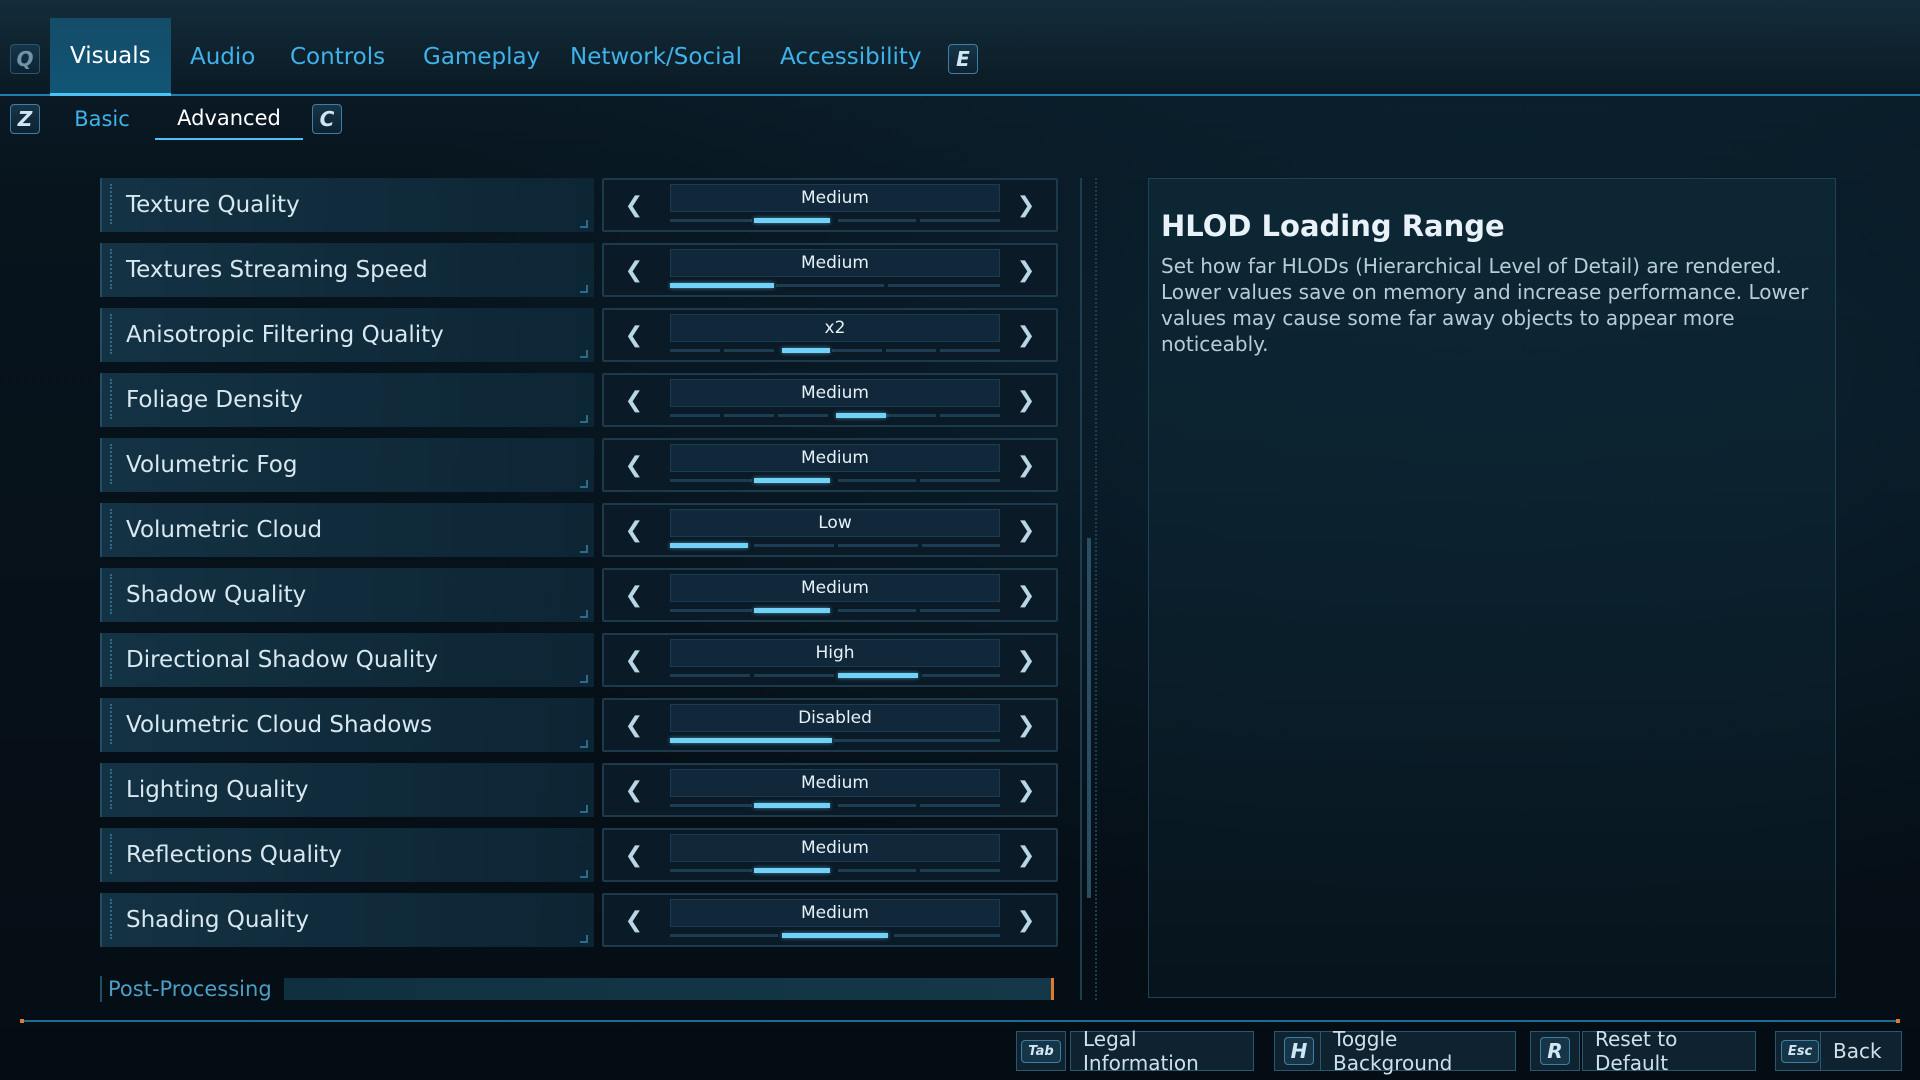 This screenshot has height=1080, width=1920. Describe the element at coordinates (229, 119) in the screenshot. I see `subtab-advanced: Advanced` at that location.